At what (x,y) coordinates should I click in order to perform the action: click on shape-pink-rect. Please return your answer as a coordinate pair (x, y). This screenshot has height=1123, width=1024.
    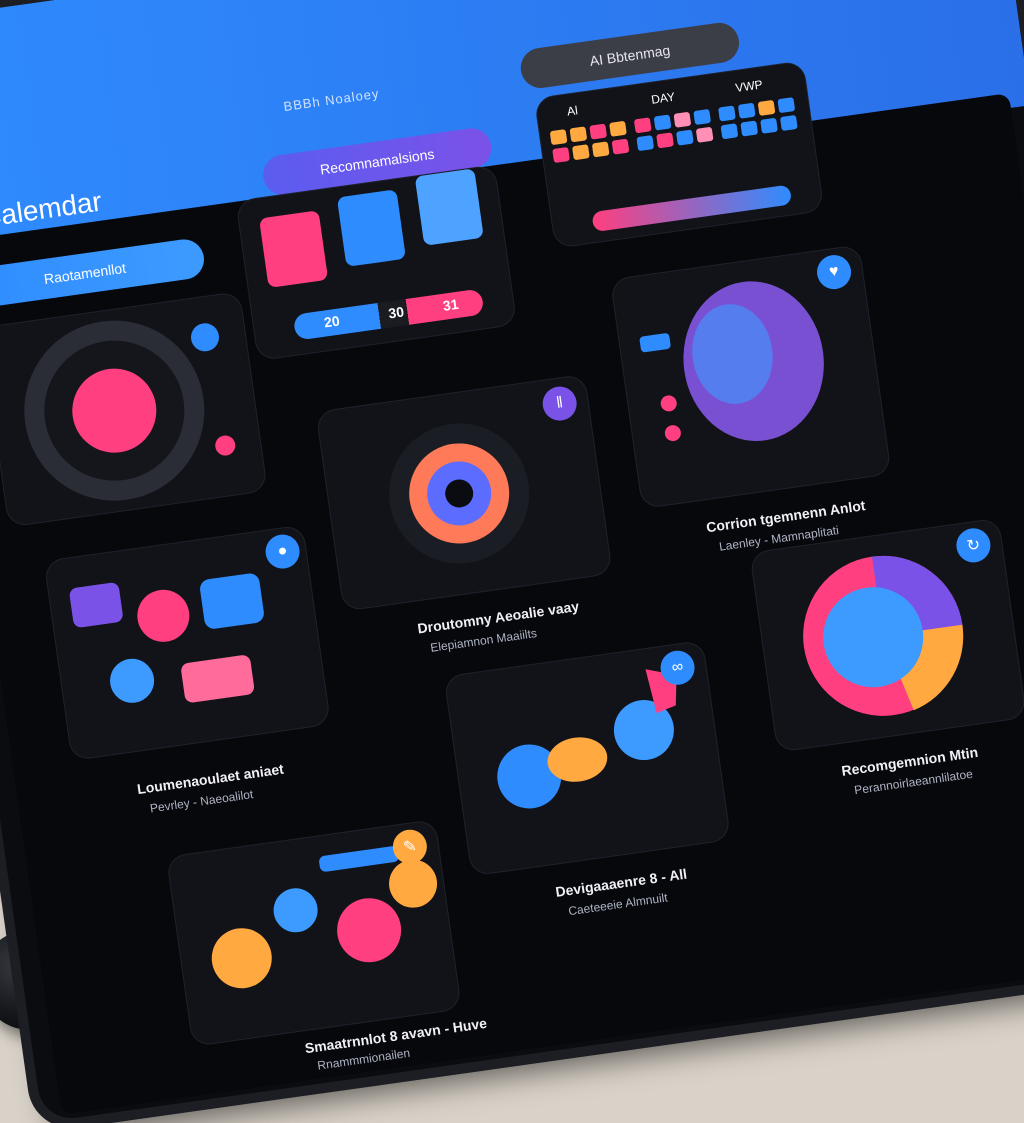
    Looking at the image, I should click on (218, 679).